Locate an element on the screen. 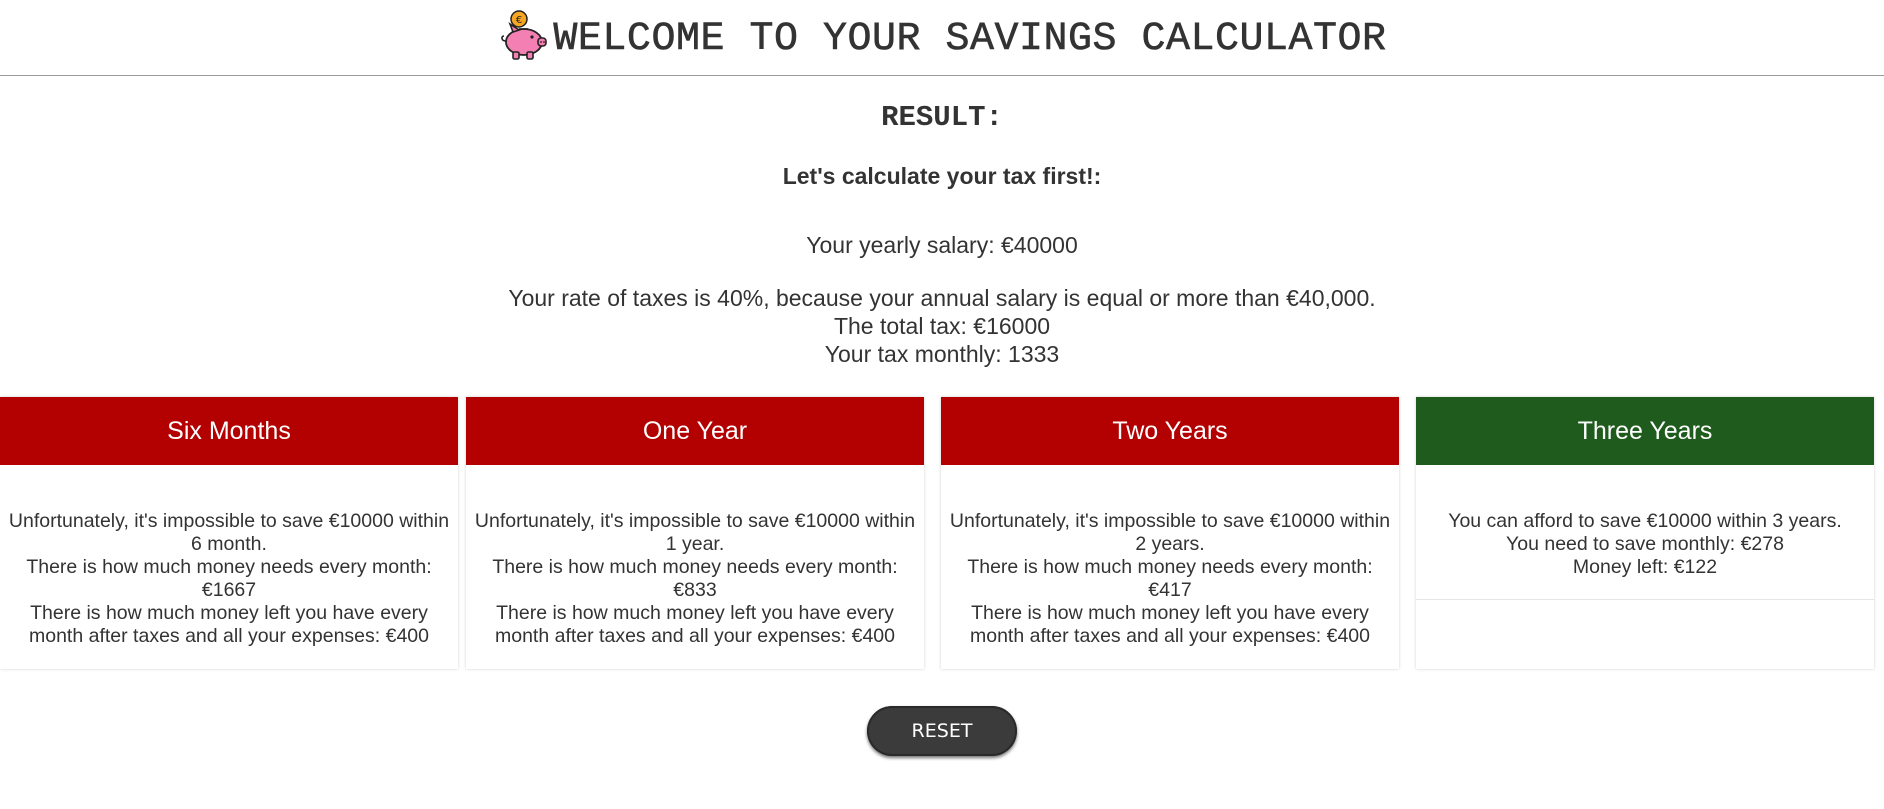  card-header-six-months: Six Months is located at coordinates (229, 431).